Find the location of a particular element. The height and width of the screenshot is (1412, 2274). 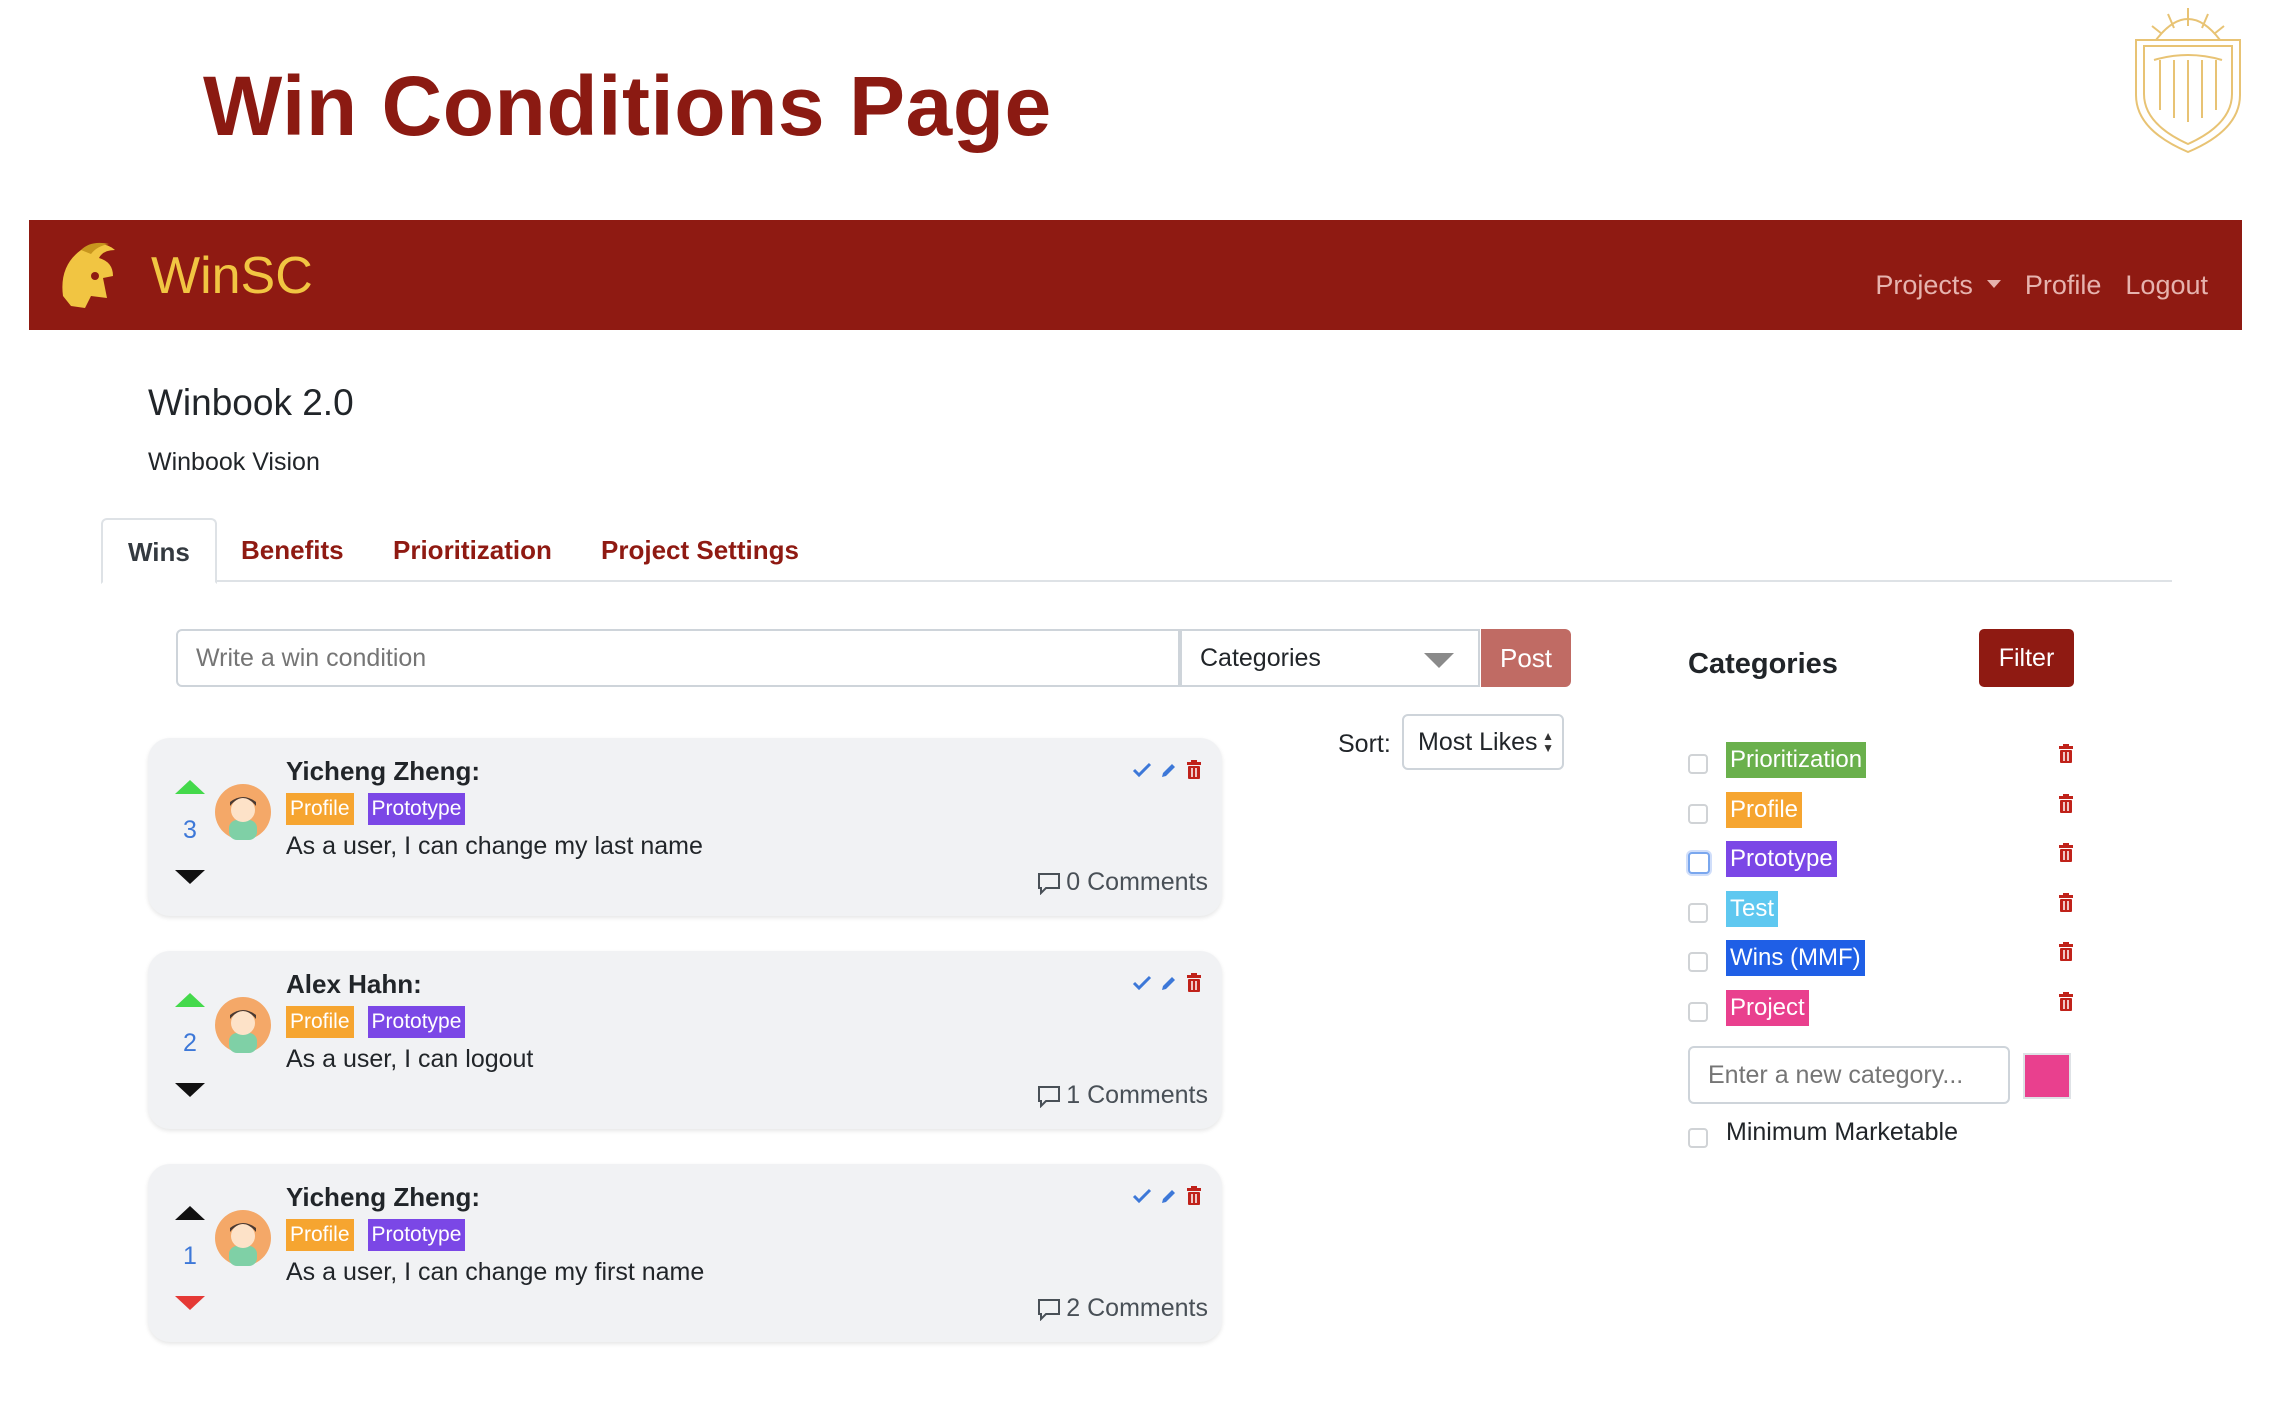

win-condition-input is located at coordinates (678, 658).